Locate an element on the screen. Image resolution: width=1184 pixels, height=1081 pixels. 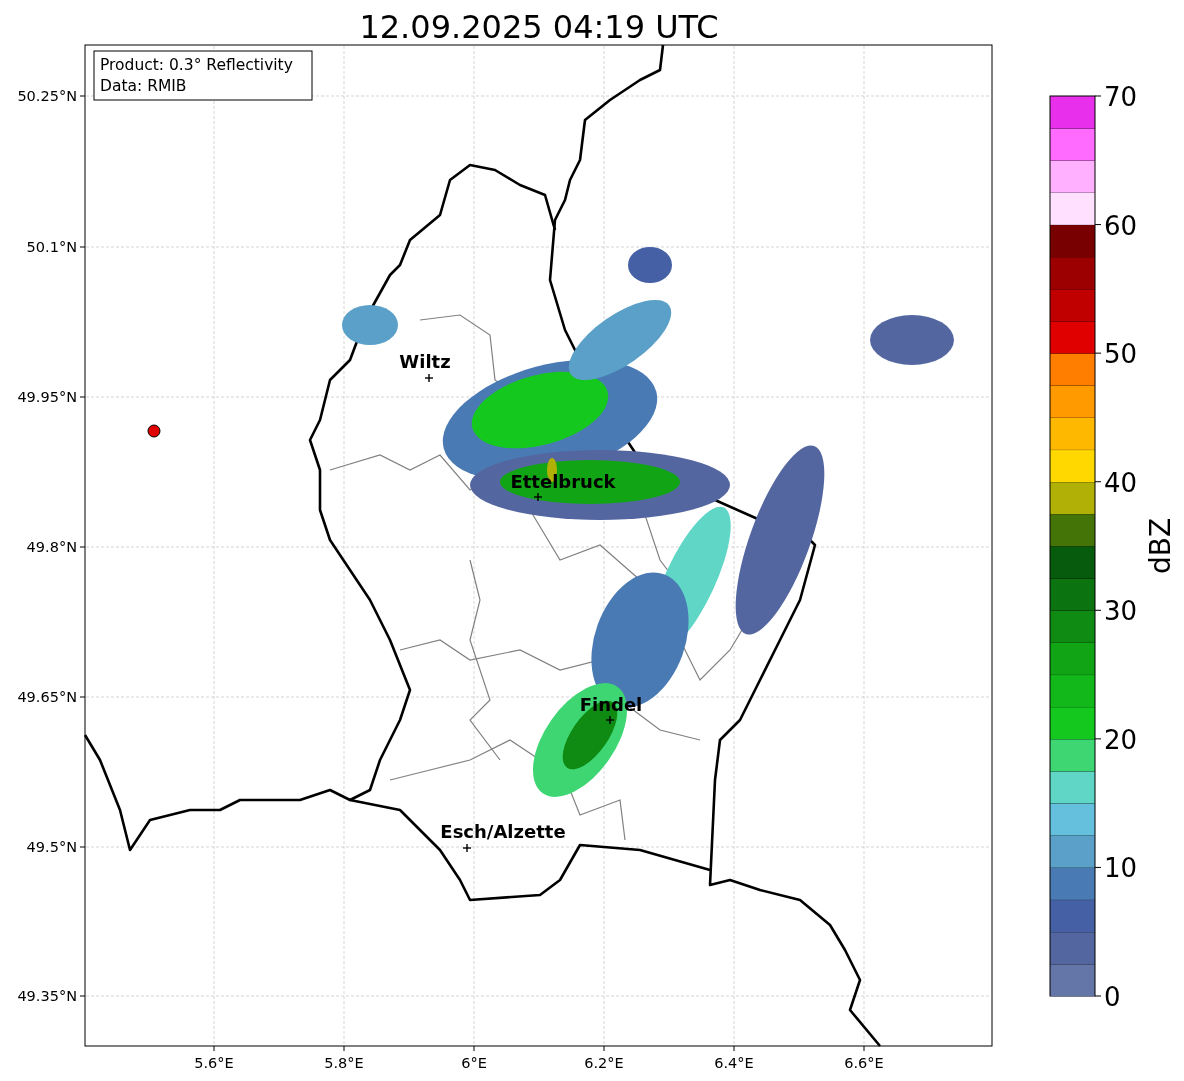
longitude-label: 6.4°E is located at coordinates (734, 1063).